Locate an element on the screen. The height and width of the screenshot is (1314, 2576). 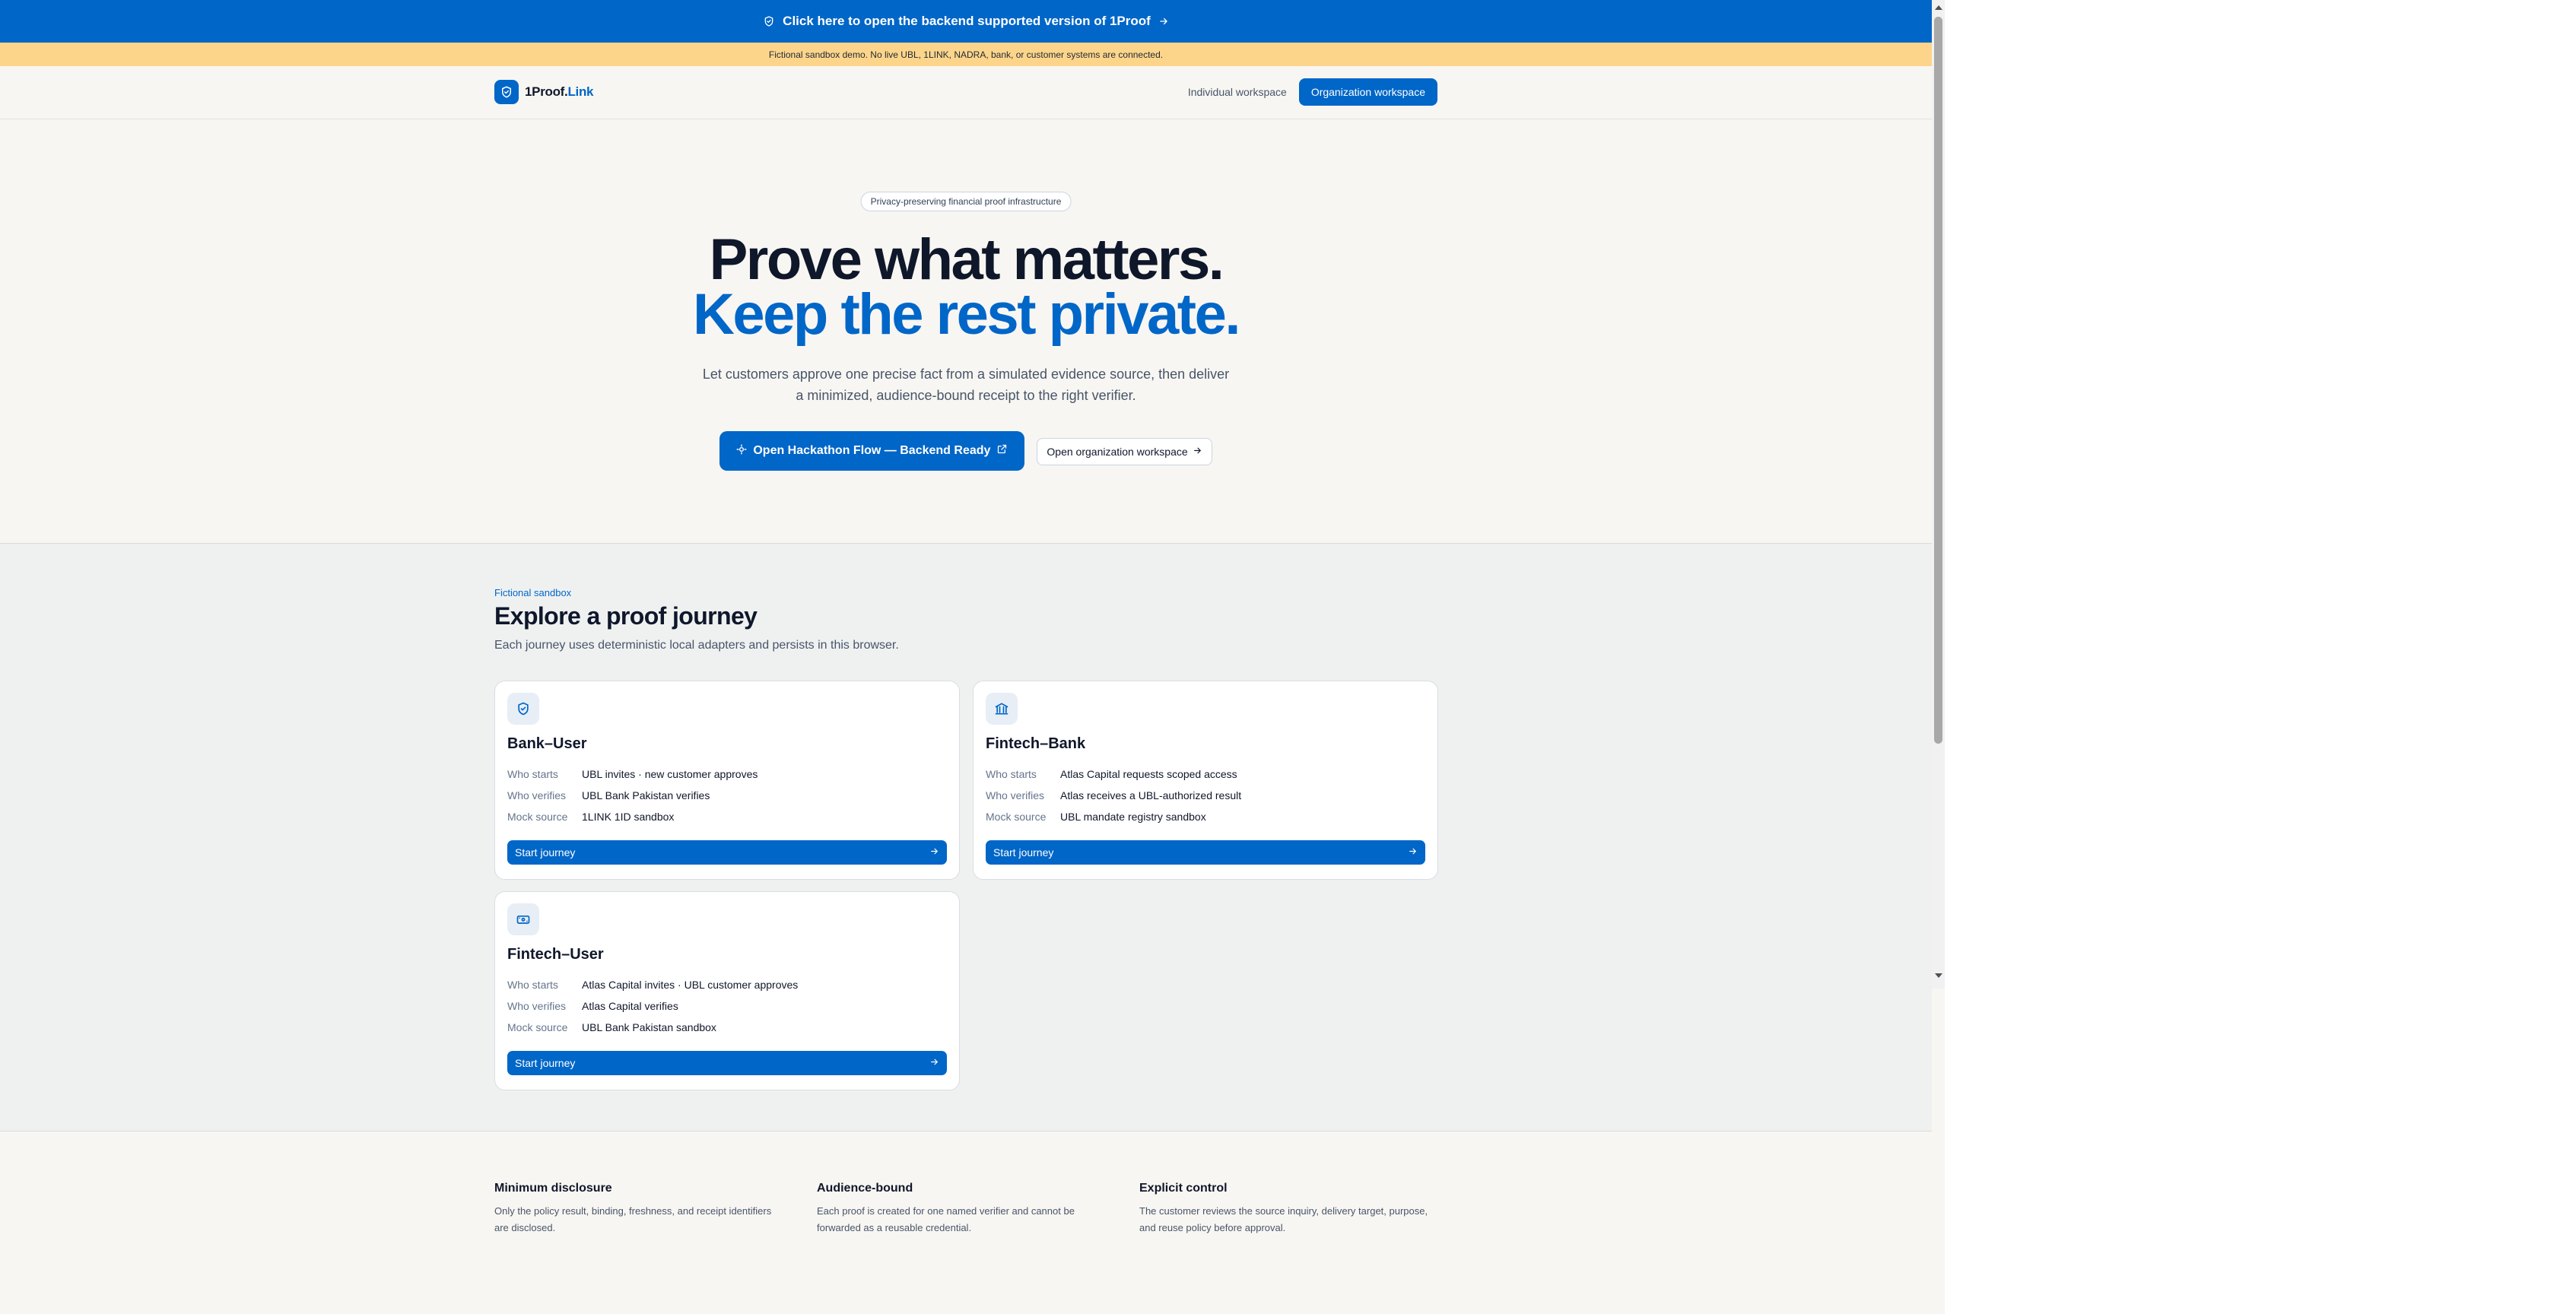
section-eyebrow: Fictional sandbox is located at coordinates (533, 592).